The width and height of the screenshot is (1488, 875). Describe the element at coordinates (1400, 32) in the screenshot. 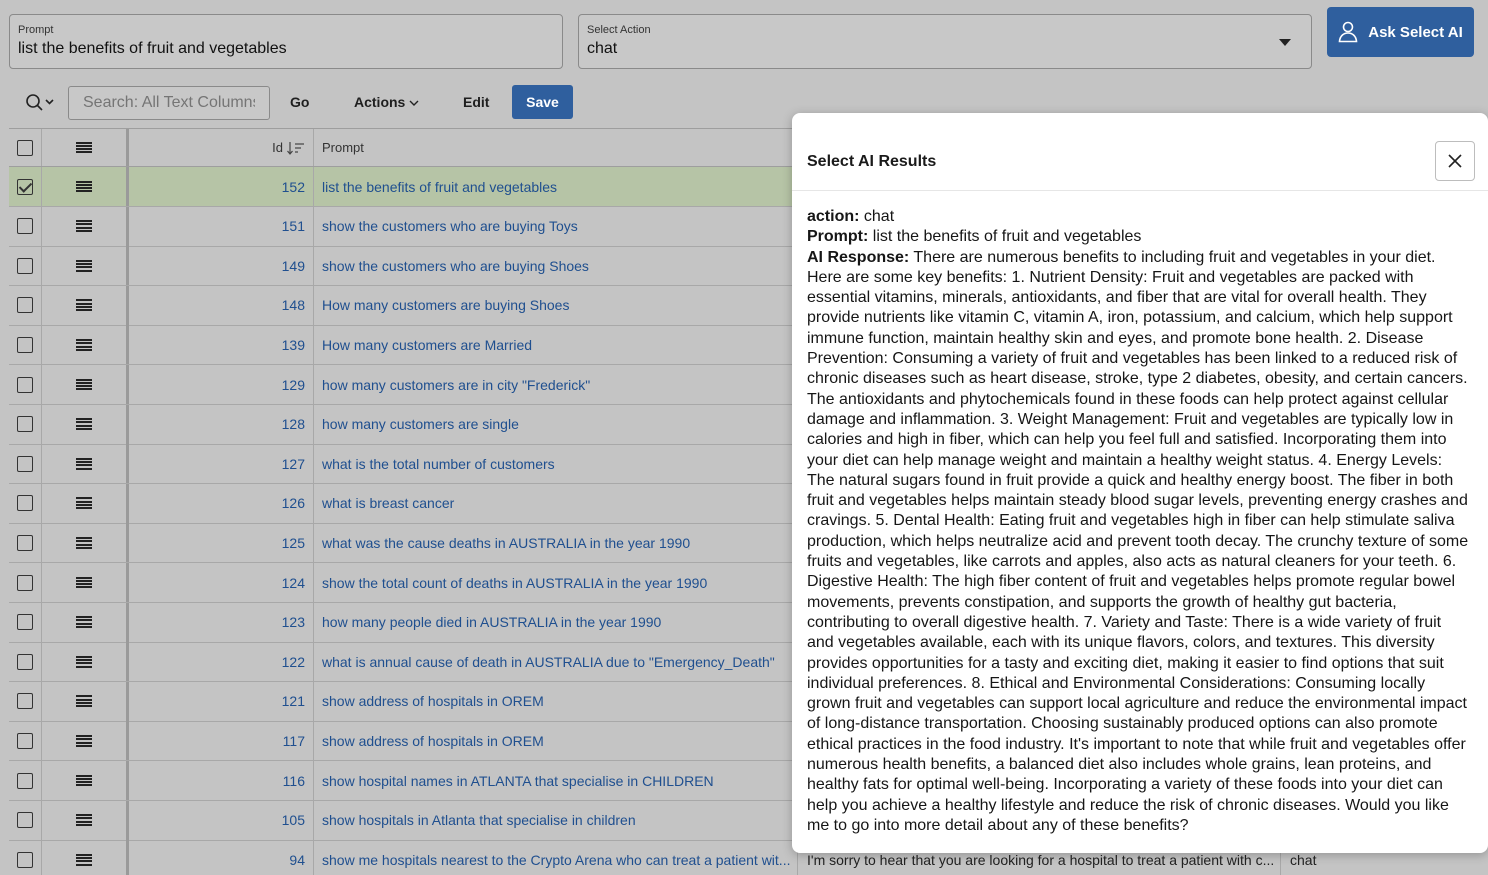

I see `ask-select-ai-button: Ask Select AI` at that location.